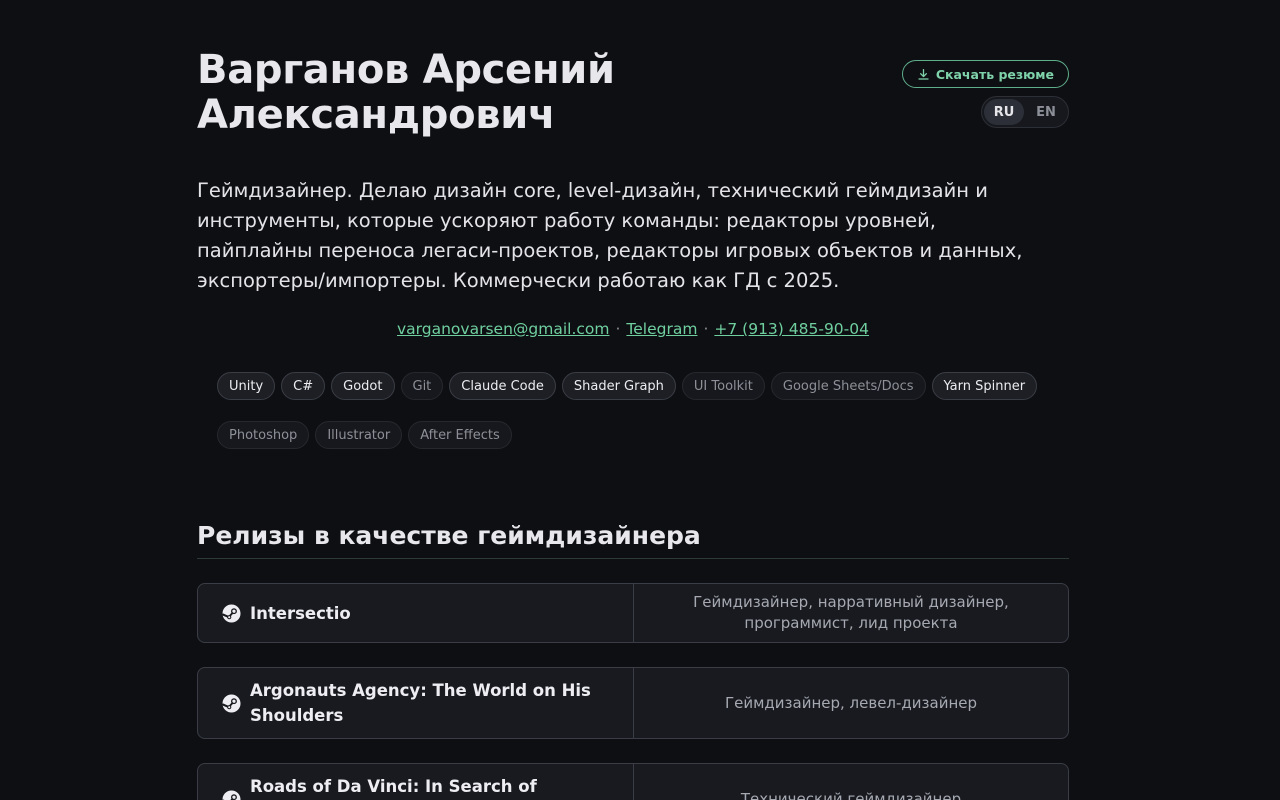  I want to click on skill-tag: Git, so click(422, 386).